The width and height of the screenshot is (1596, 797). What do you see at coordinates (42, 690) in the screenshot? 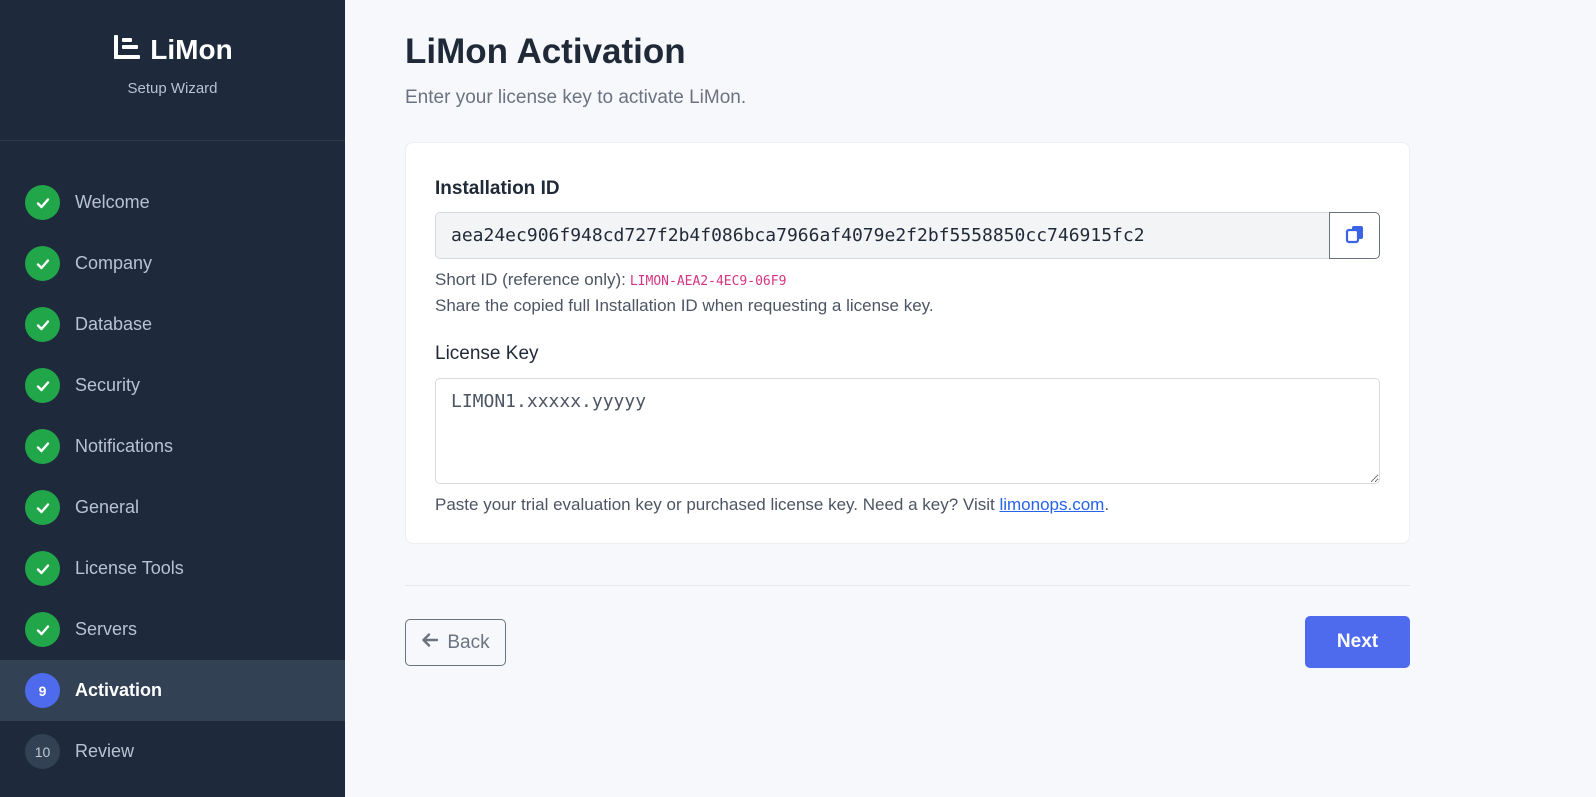
I see `step-number-badge: 9` at bounding box center [42, 690].